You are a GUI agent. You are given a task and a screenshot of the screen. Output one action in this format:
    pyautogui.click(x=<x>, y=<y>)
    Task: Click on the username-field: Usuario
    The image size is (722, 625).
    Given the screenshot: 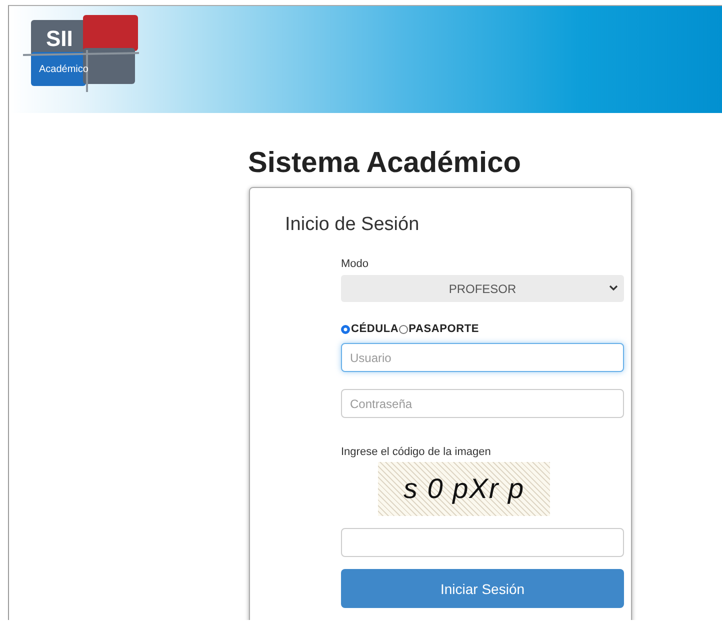 What is the action you would take?
    pyautogui.click(x=482, y=357)
    